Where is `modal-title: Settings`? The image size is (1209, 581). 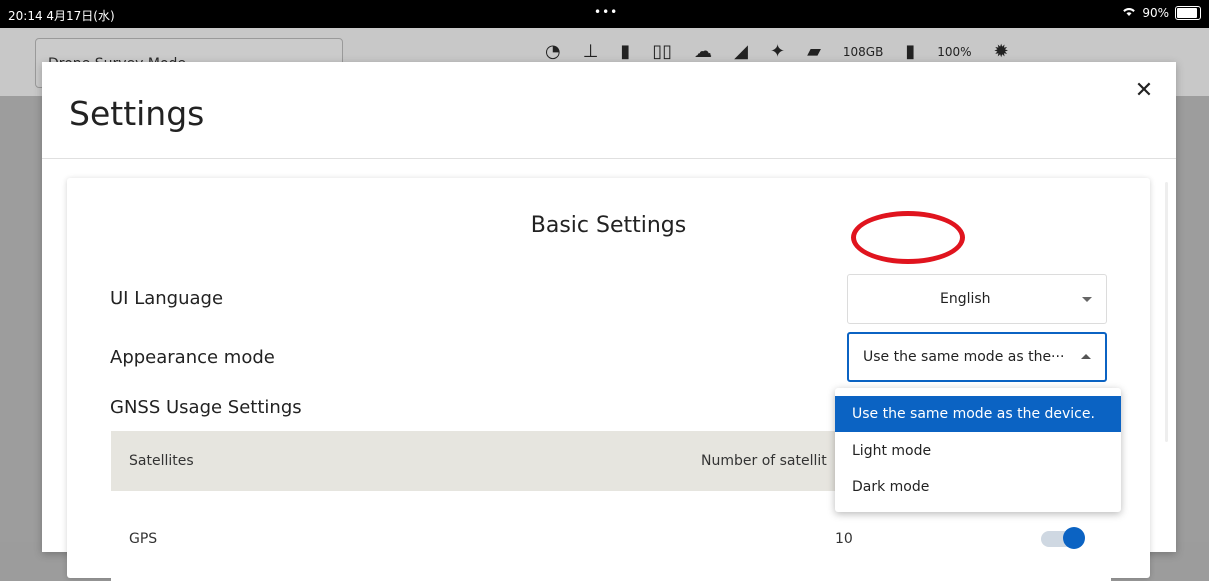 modal-title: Settings is located at coordinates (137, 113).